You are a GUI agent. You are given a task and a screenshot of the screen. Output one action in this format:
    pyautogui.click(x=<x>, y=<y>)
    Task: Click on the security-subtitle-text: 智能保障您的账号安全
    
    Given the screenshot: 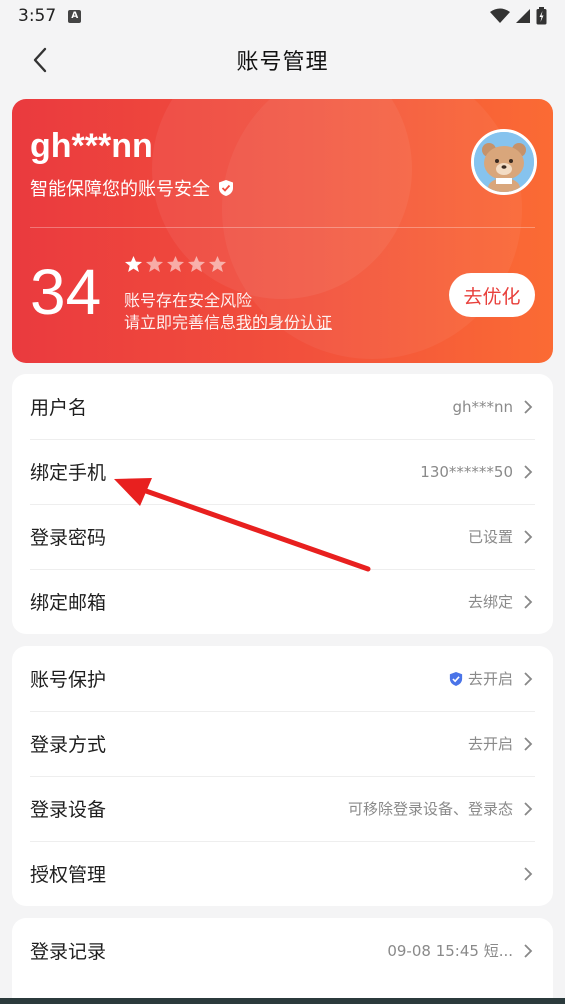 What is the action you would take?
    pyautogui.click(x=120, y=189)
    